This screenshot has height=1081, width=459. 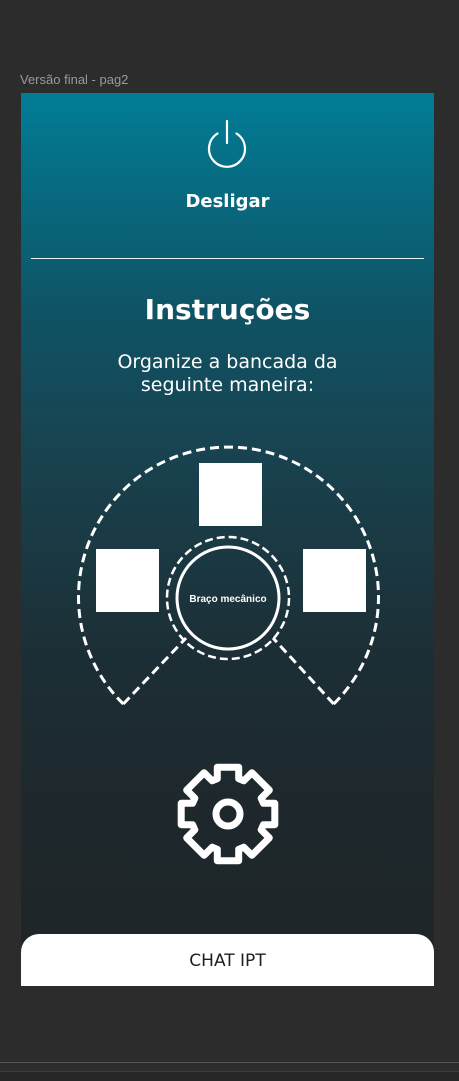 What do you see at coordinates (155, 671) in the screenshot?
I see `workspace-left-edge` at bounding box center [155, 671].